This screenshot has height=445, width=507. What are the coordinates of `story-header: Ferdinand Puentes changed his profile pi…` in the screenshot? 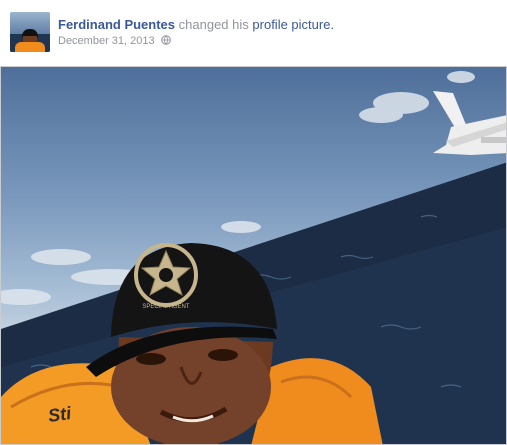 It's located at (253, 33).